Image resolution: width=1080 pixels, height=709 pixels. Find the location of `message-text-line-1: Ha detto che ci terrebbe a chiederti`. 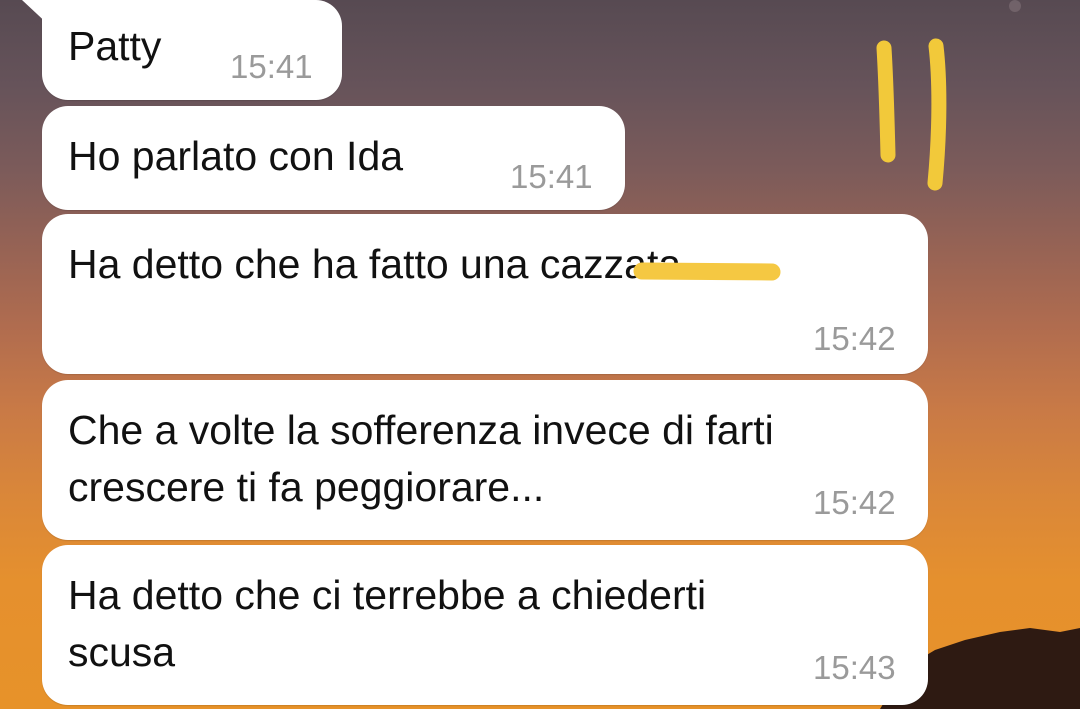

message-text-line-1: Ha detto che ci terrebbe a chiederti is located at coordinates (387, 595).